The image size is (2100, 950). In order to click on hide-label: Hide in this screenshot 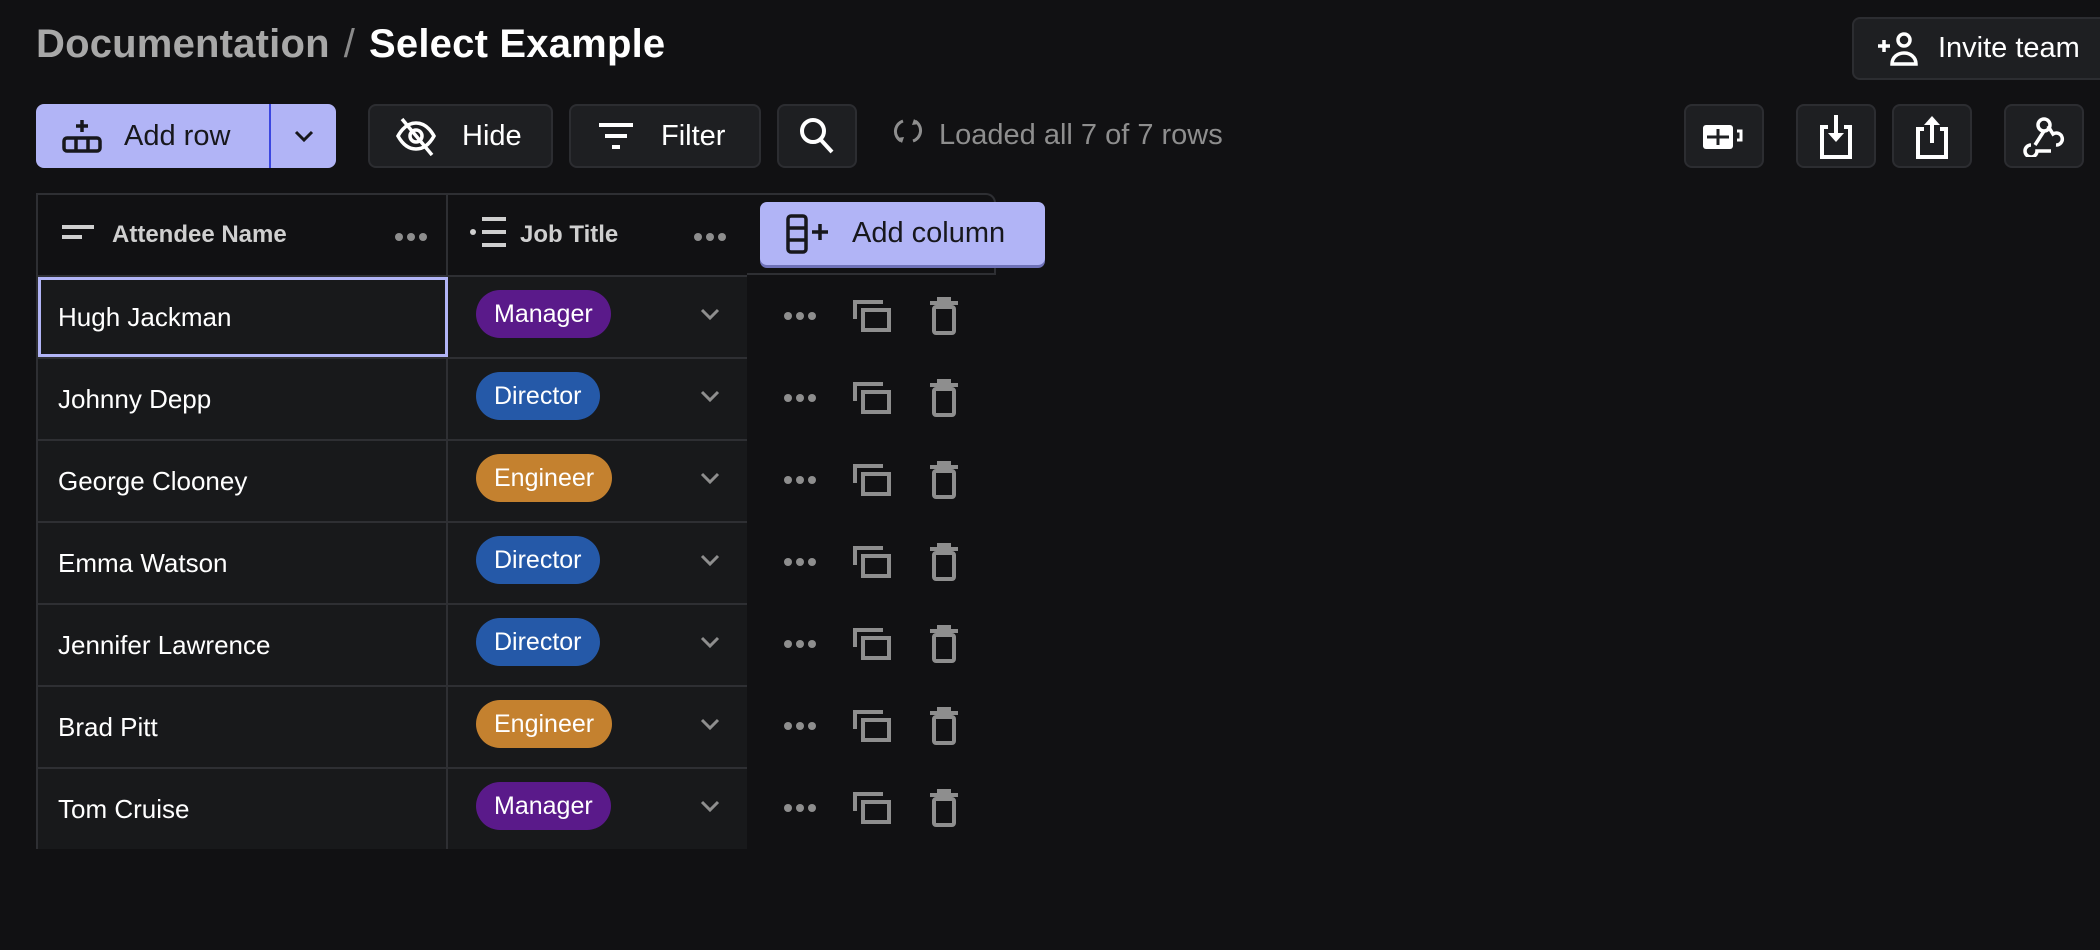, I will do `click(492, 135)`.